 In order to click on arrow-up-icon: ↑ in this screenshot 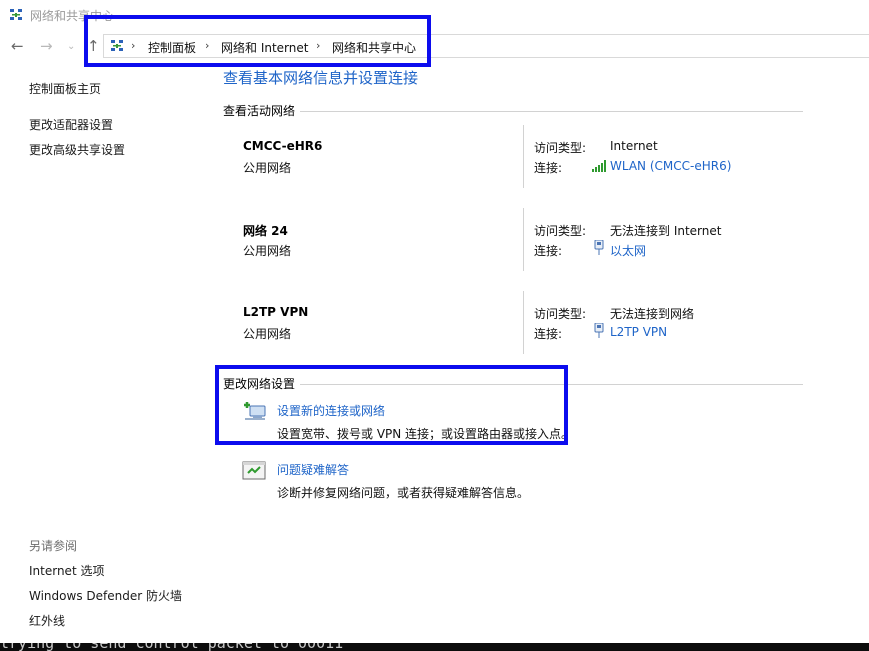, I will do `click(93, 46)`.